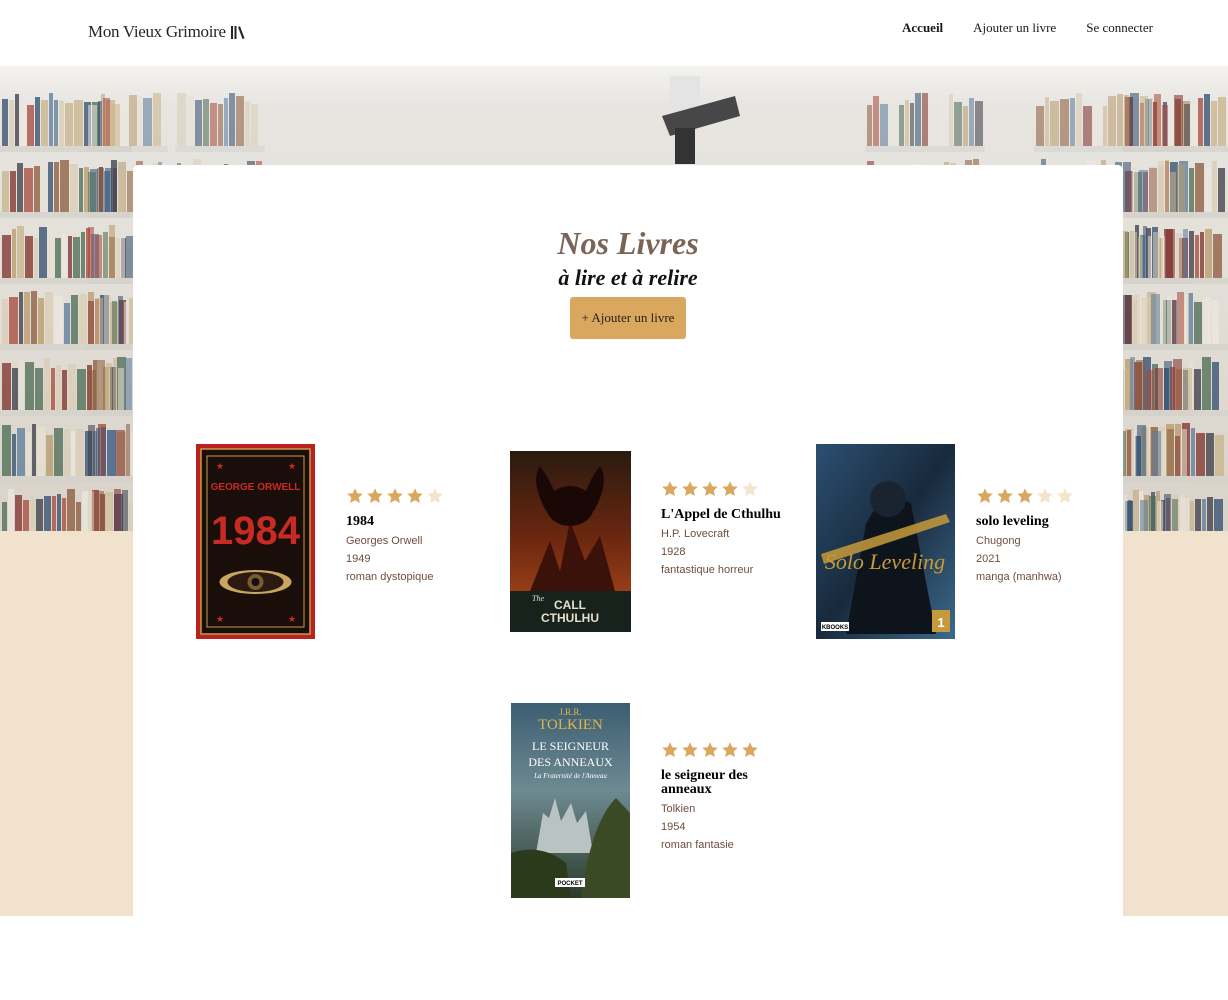  What do you see at coordinates (1031, 522) in the screenshot?
I see `book-title: solo leveling` at bounding box center [1031, 522].